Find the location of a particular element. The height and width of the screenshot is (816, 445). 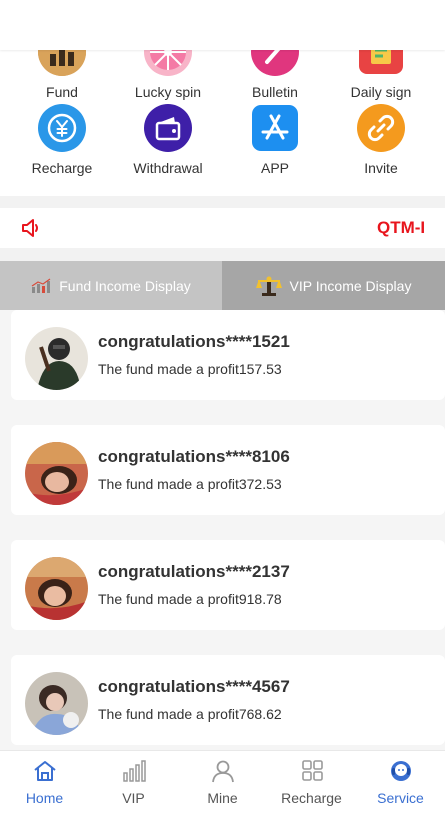

menu-item-label: Bulletin is located at coordinates (275, 92).